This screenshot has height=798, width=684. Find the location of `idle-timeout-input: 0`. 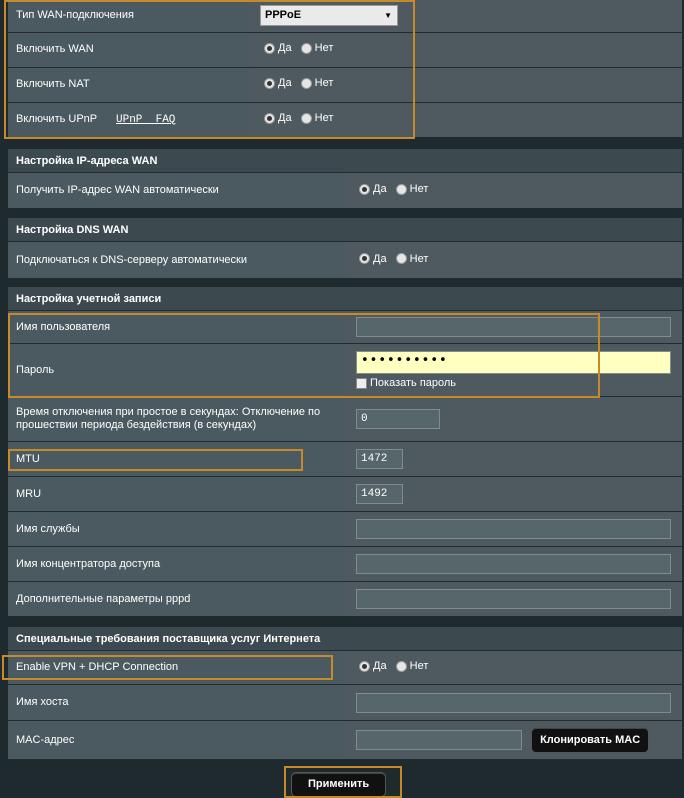

idle-timeout-input: 0 is located at coordinates (398, 419).